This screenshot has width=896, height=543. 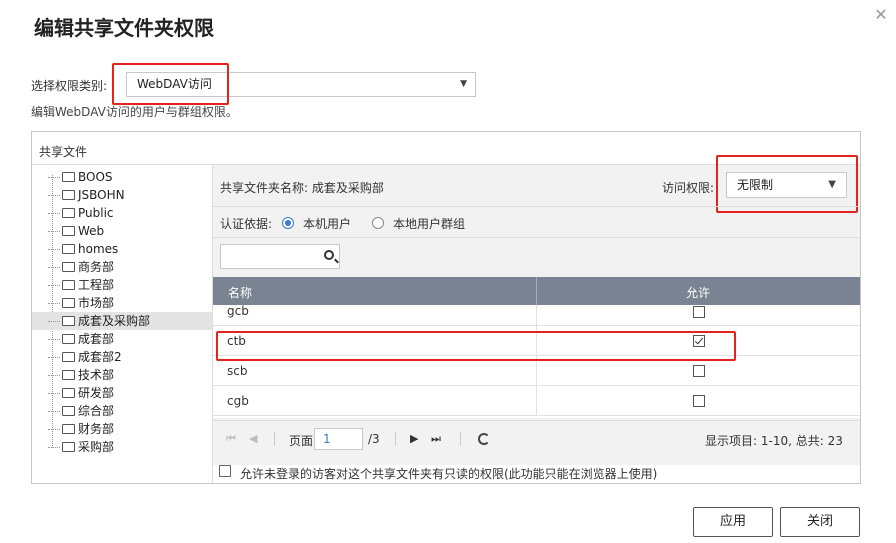 What do you see at coordinates (787, 184) in the screenshot?
I see `highlight-box-access` at bounding box center [787, 184].